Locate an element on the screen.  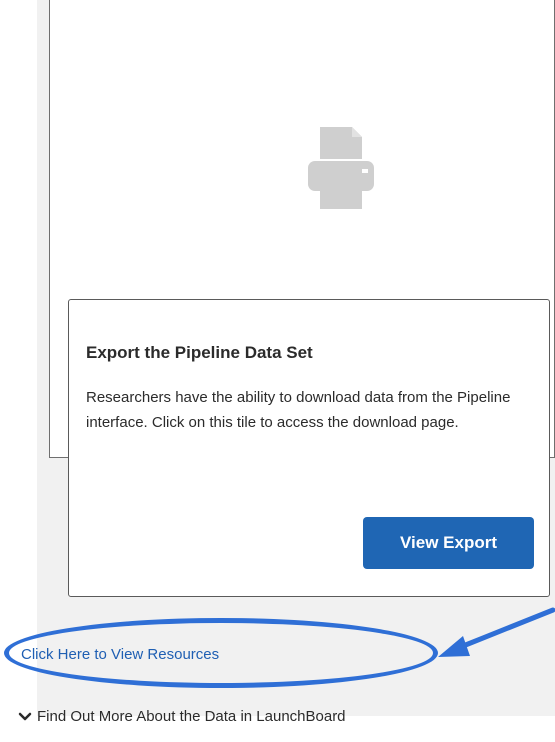
printer-icon is located at coordinates (341, 168).